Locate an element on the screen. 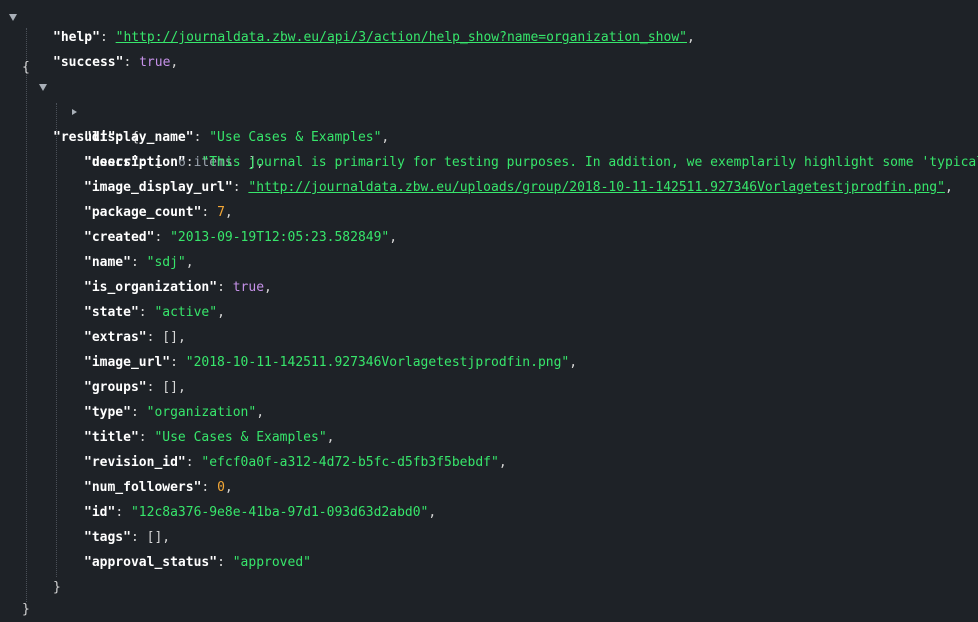 This screenshot has width=978, height=622. json-string: "efcf0a0f-a312-4d72-b5fc-d5fb3f5bebdf" is located at coordinates (350, 462).